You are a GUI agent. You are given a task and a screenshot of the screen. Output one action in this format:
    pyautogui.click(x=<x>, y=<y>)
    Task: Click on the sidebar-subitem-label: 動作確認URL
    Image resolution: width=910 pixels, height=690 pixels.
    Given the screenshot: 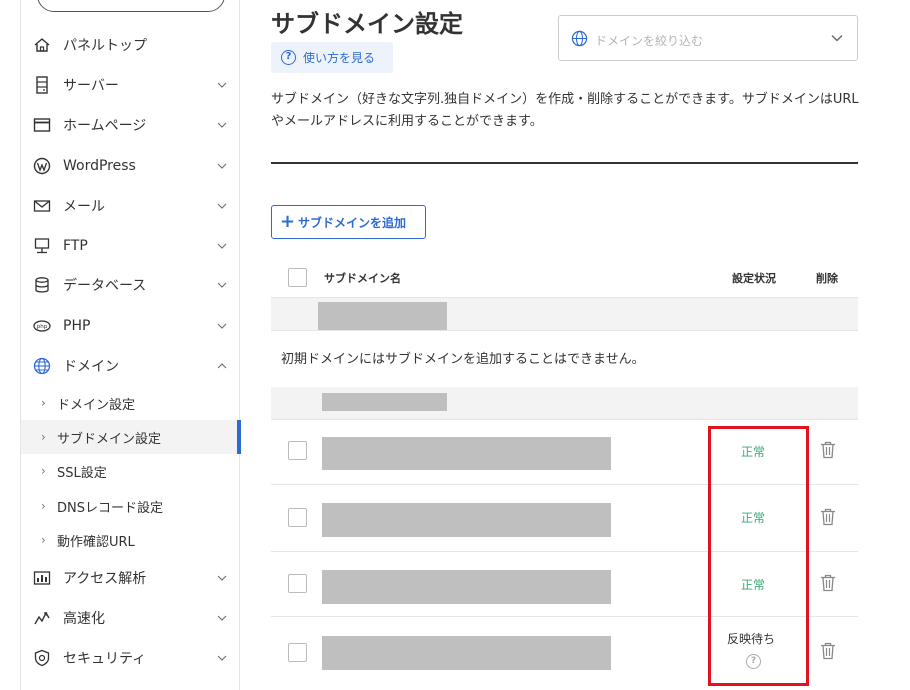 What is the action you would take?
    pyautogui.click(x=96, y=542)
    